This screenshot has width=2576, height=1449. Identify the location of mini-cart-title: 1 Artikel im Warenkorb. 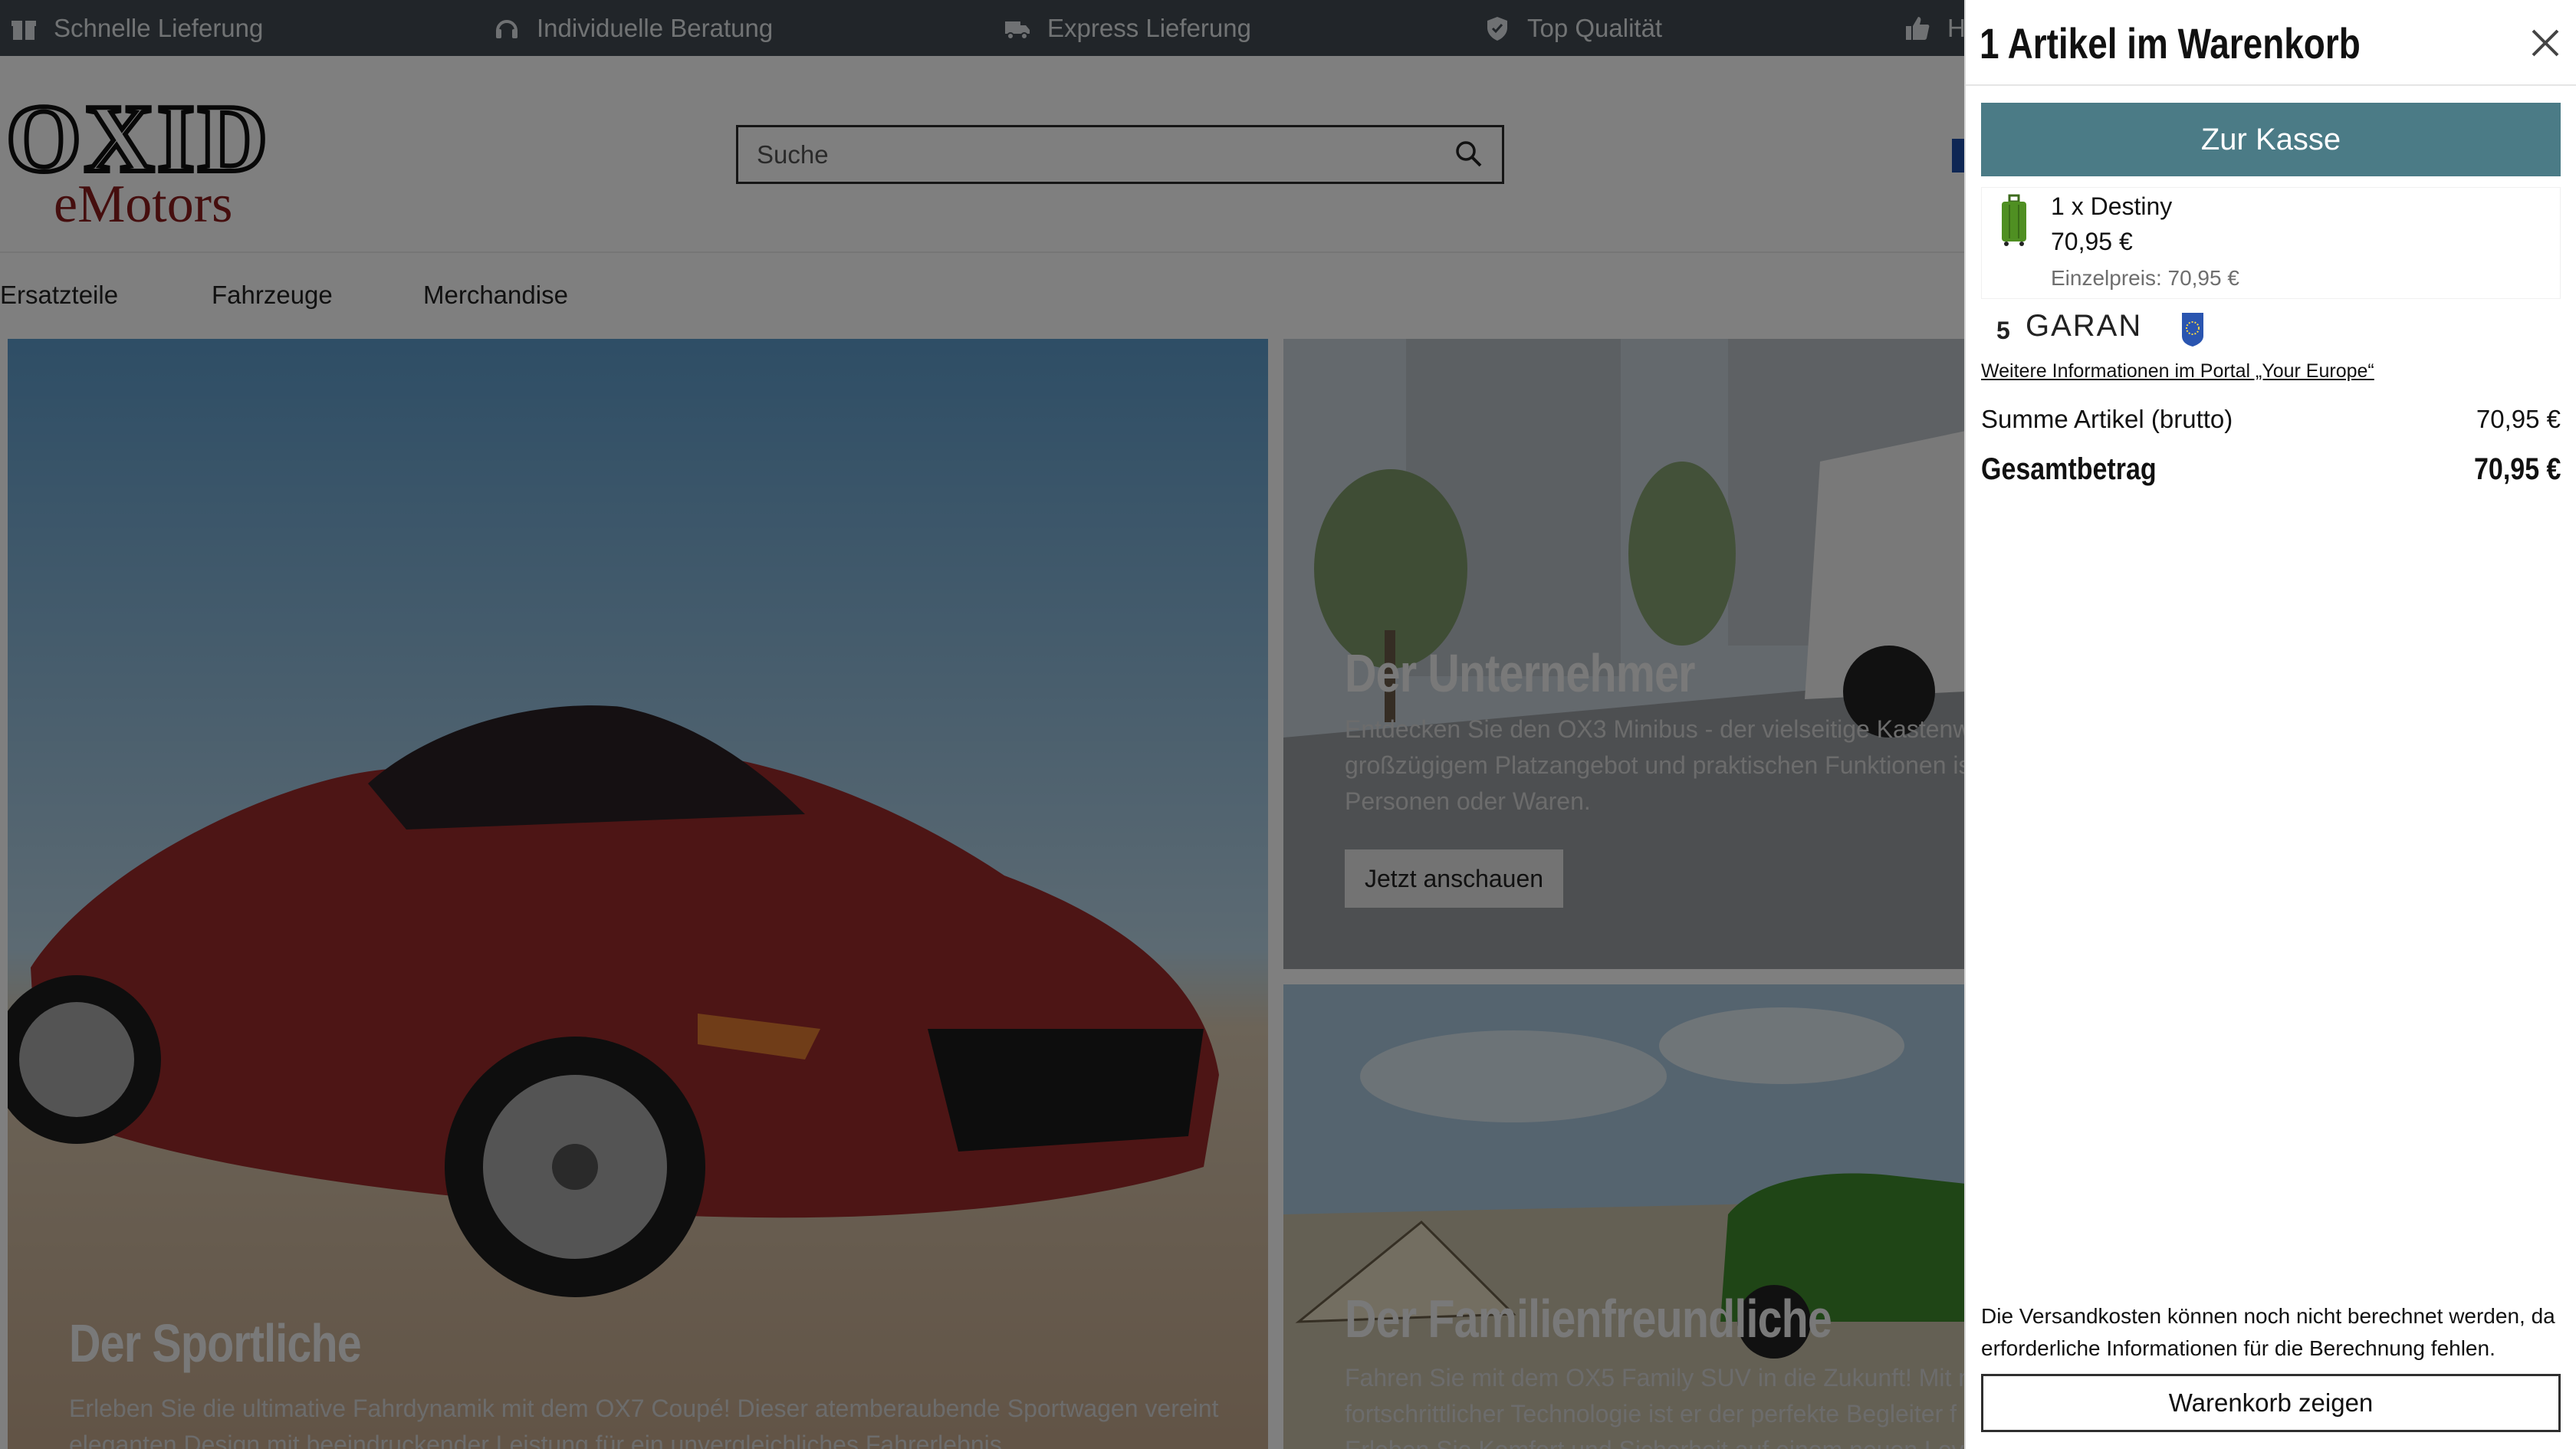
(2170, 43).